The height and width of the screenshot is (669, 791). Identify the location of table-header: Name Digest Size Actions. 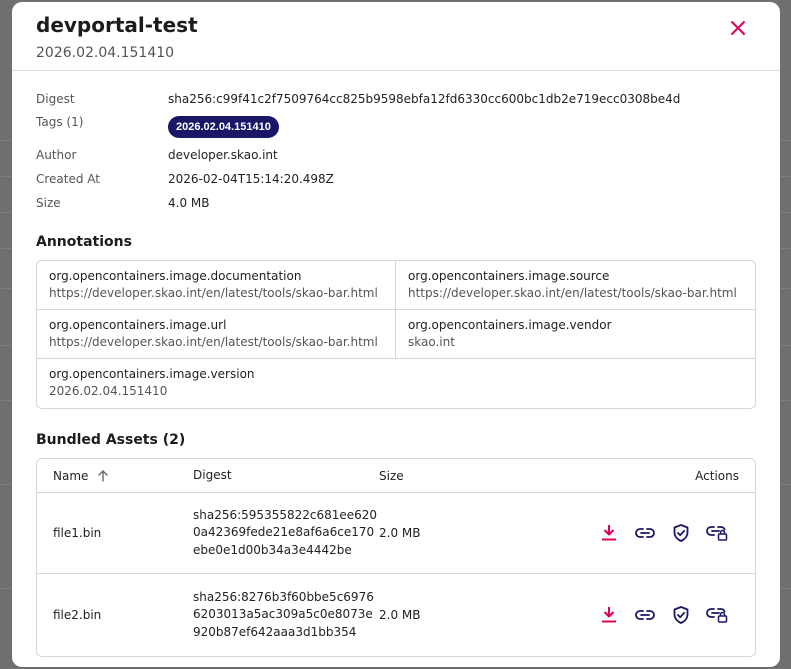
(396, 476).